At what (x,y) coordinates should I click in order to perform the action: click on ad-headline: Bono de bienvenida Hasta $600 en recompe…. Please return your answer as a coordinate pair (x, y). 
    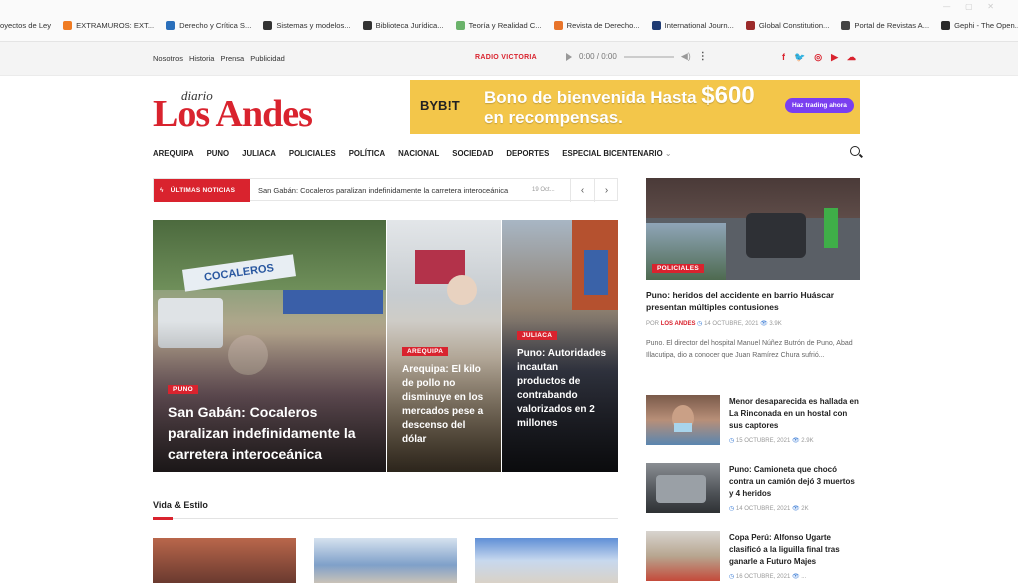
    Looking at the image, I should click on (619, 106).